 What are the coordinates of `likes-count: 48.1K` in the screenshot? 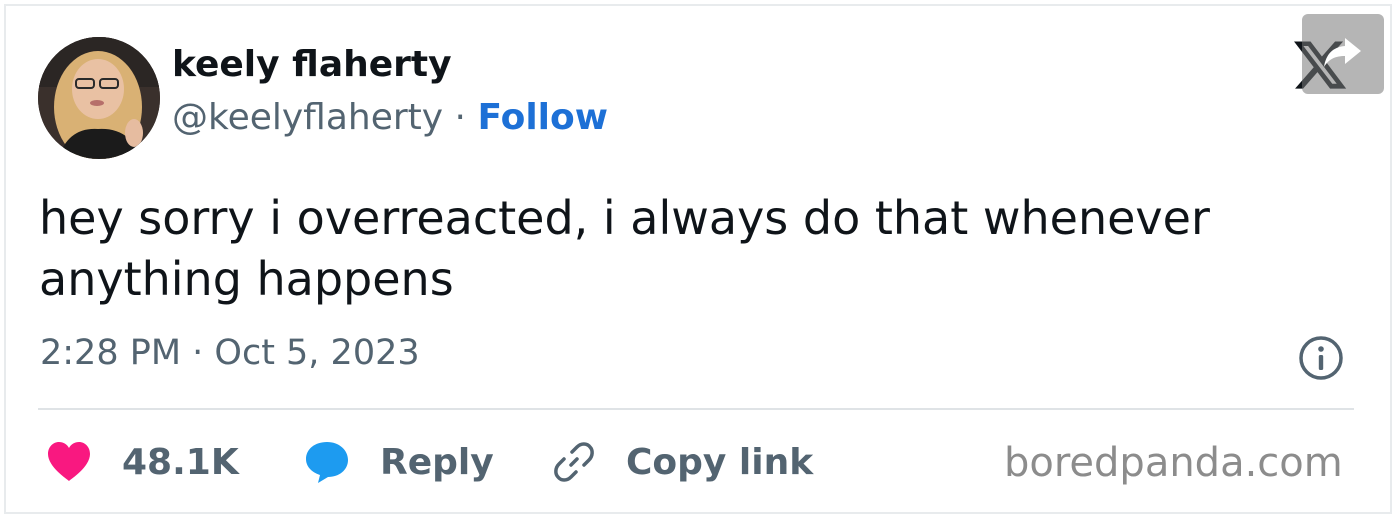 It's located at (180, 462).